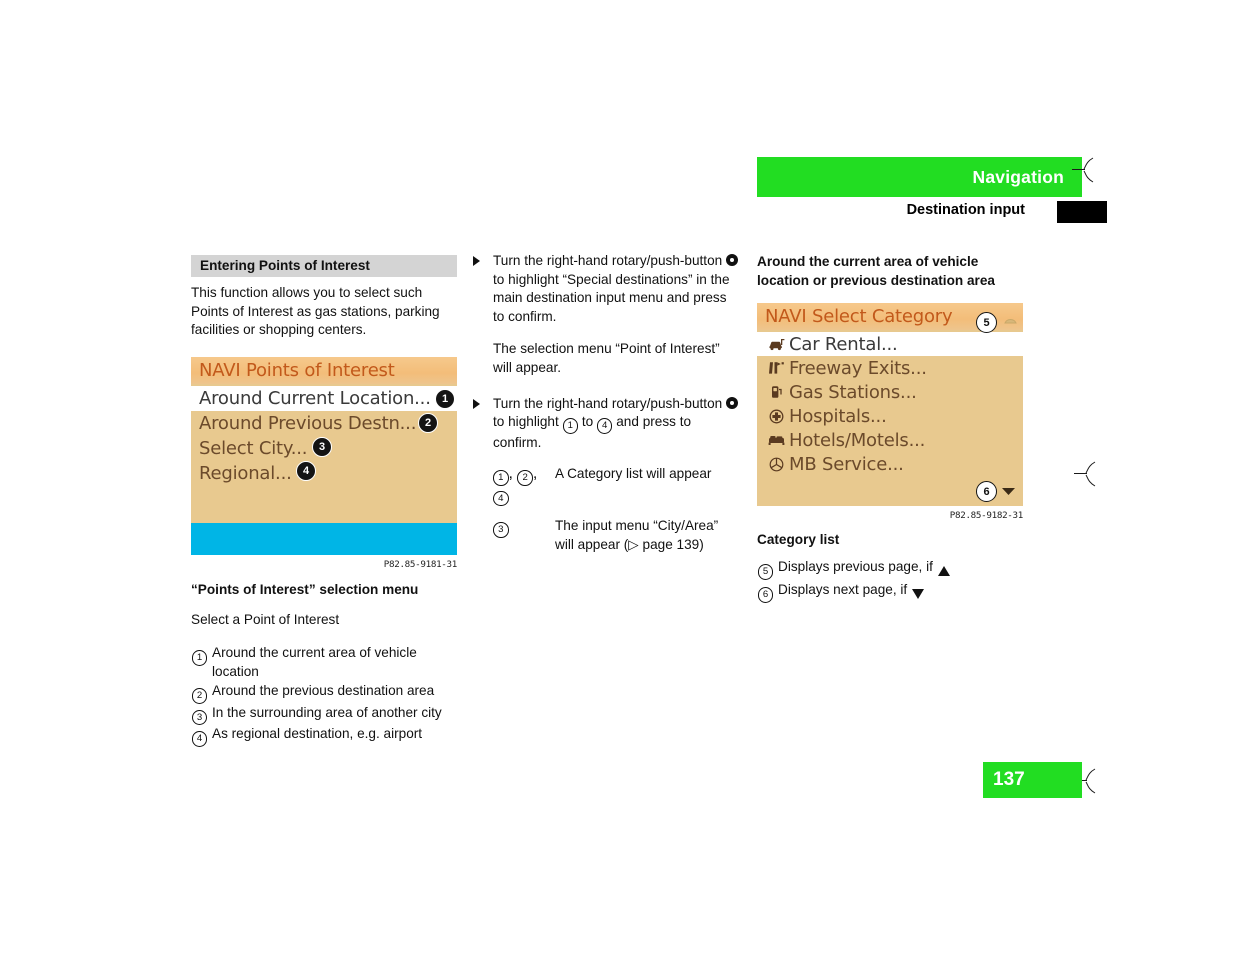 The image size is (1235, 954). What do you see at coordinates (986, 322) in the screenshot?
I see `callout-marker-label: 5` at bounding box center [986, 322].